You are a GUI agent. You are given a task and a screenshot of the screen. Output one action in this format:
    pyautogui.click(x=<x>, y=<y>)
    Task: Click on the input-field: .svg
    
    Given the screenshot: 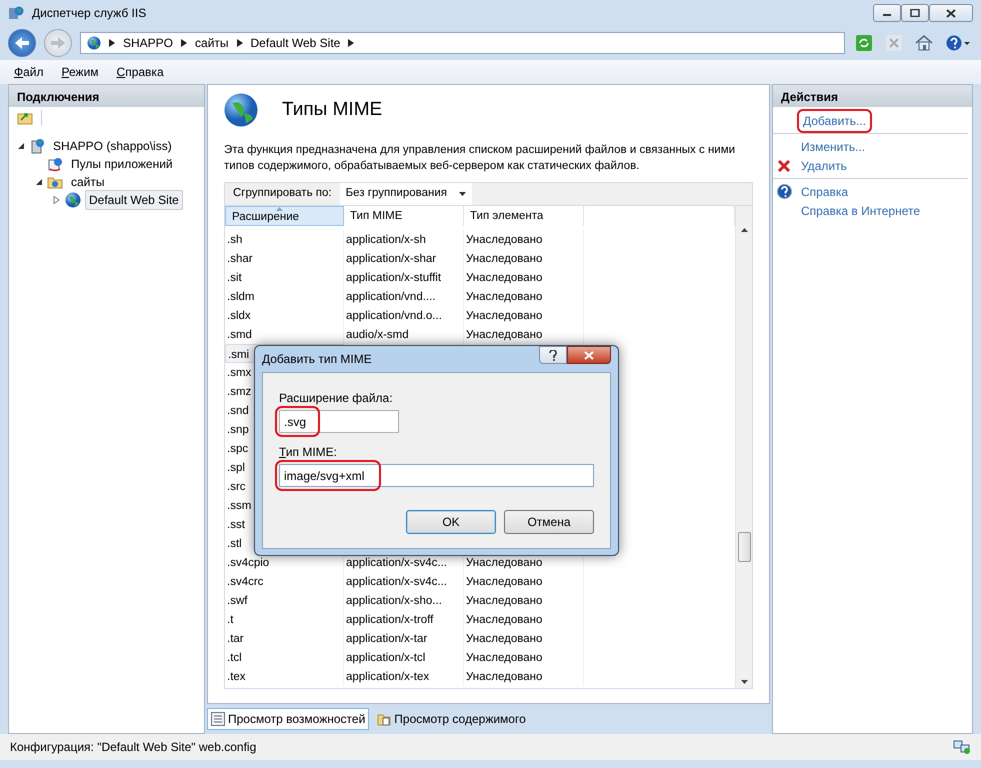 What is the action you would take?
    pyautogui.click(x=339, y=421)
    